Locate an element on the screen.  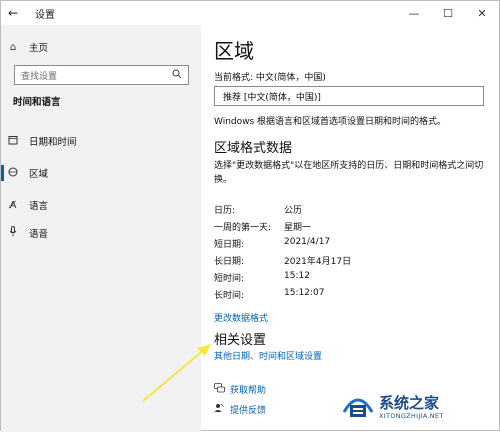
current-format-label: 当前格式: 中文(简体，中国) is located at coordinates (270, 78).